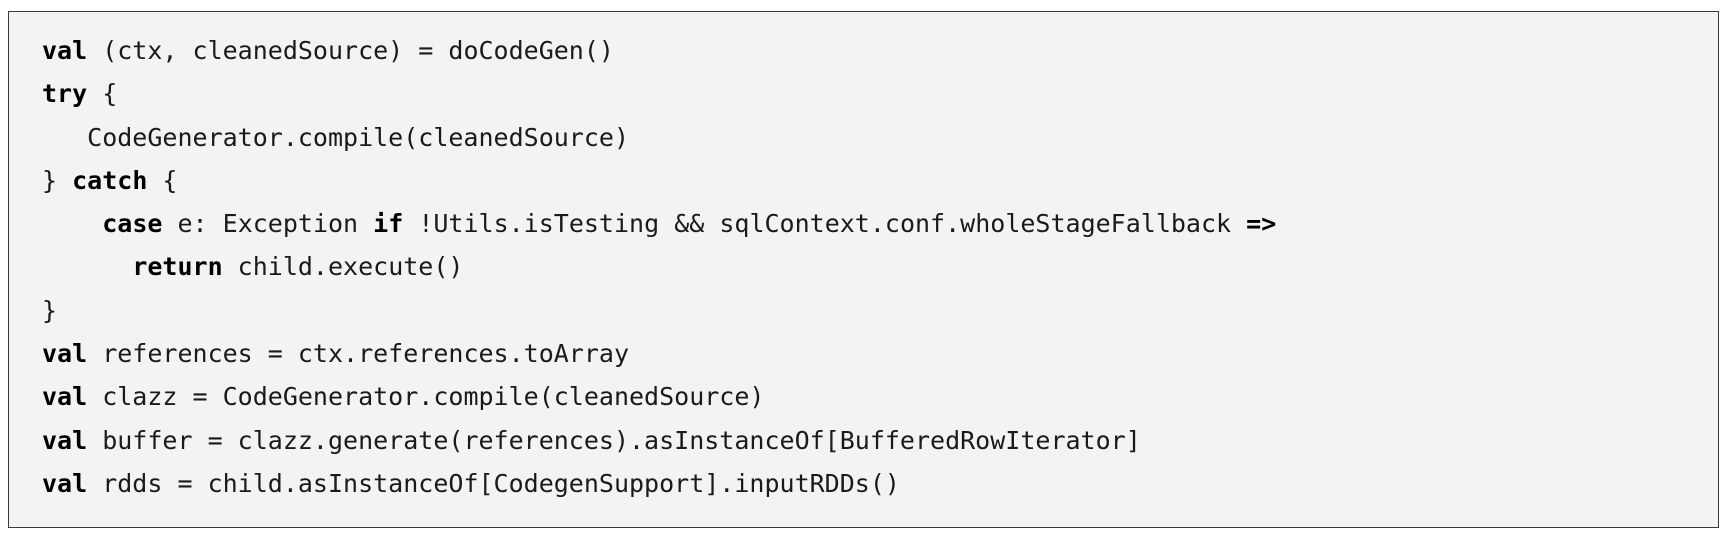 The width and height of the screenshot is (1727, 544). I want to click on code-line: val references = ctx.references.toArray, so click(659, 353).